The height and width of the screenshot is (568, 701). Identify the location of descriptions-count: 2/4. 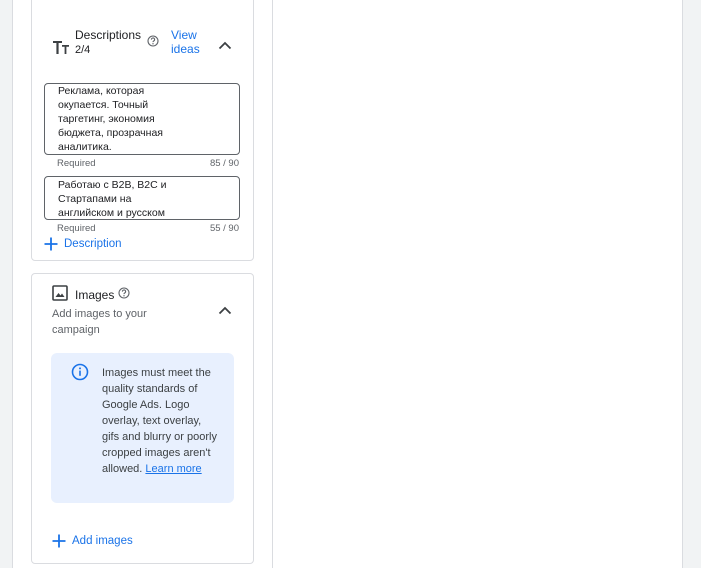
(83, 50).